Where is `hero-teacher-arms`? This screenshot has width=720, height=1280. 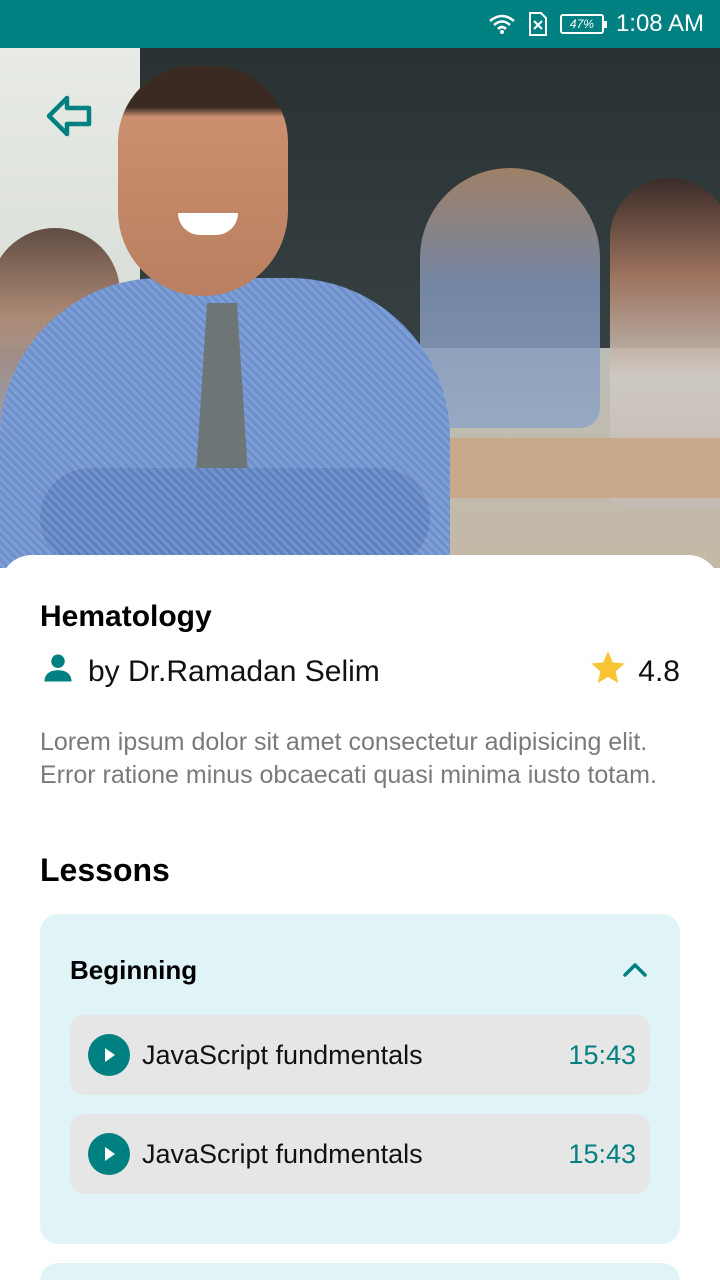
hero-teacher-arms is located at coordinates (235, 518).